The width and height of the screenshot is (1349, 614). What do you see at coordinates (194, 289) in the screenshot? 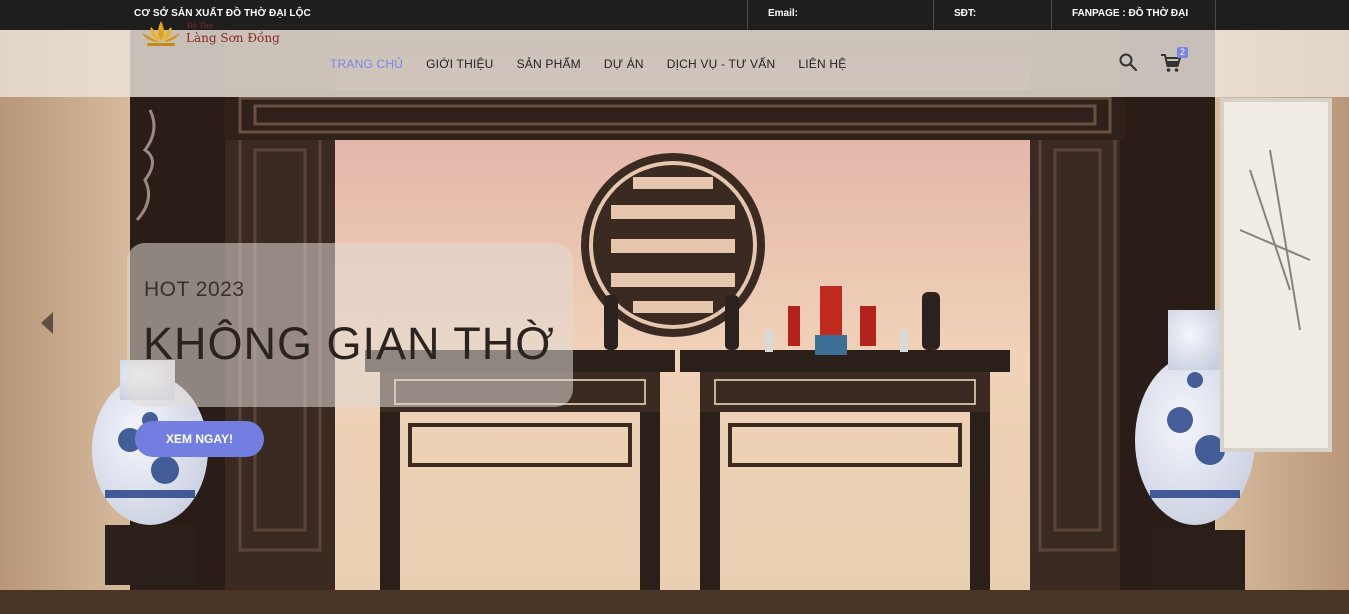
I see `slide-eyebrow: HOT 2023` at bounding box center [194, 289].